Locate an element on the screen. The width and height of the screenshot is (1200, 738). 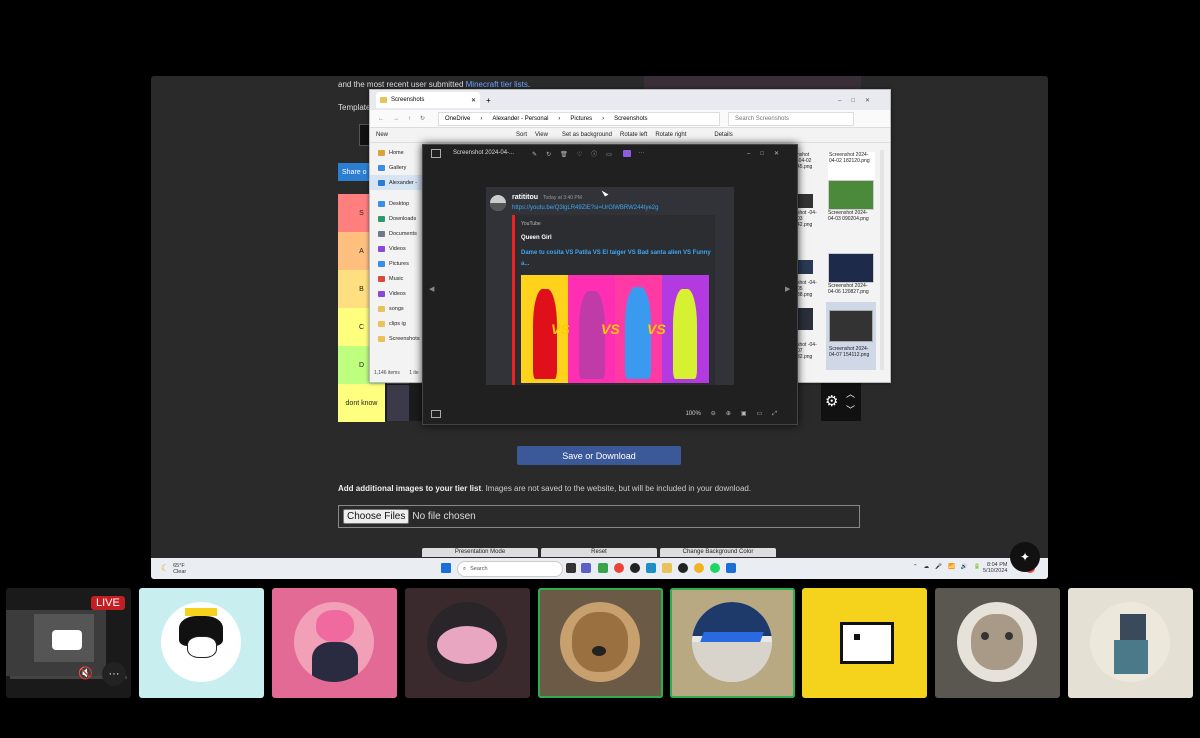
nav-buttons-icon: ←→↑↻ is located at coordinates (406, 118).